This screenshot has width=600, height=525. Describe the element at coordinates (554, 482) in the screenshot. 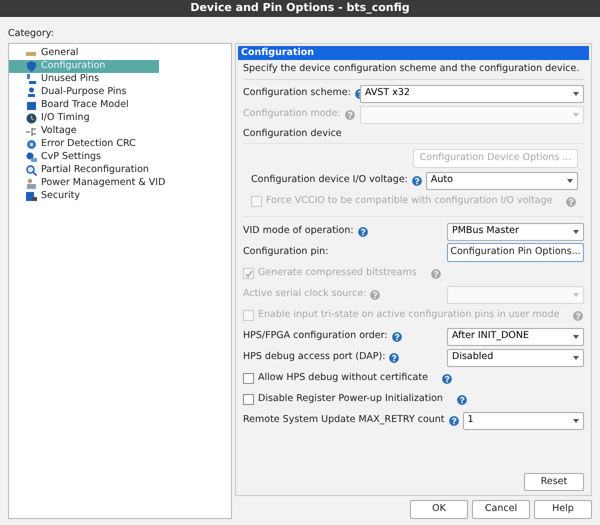

I see `reset-button: Reset` at that location.